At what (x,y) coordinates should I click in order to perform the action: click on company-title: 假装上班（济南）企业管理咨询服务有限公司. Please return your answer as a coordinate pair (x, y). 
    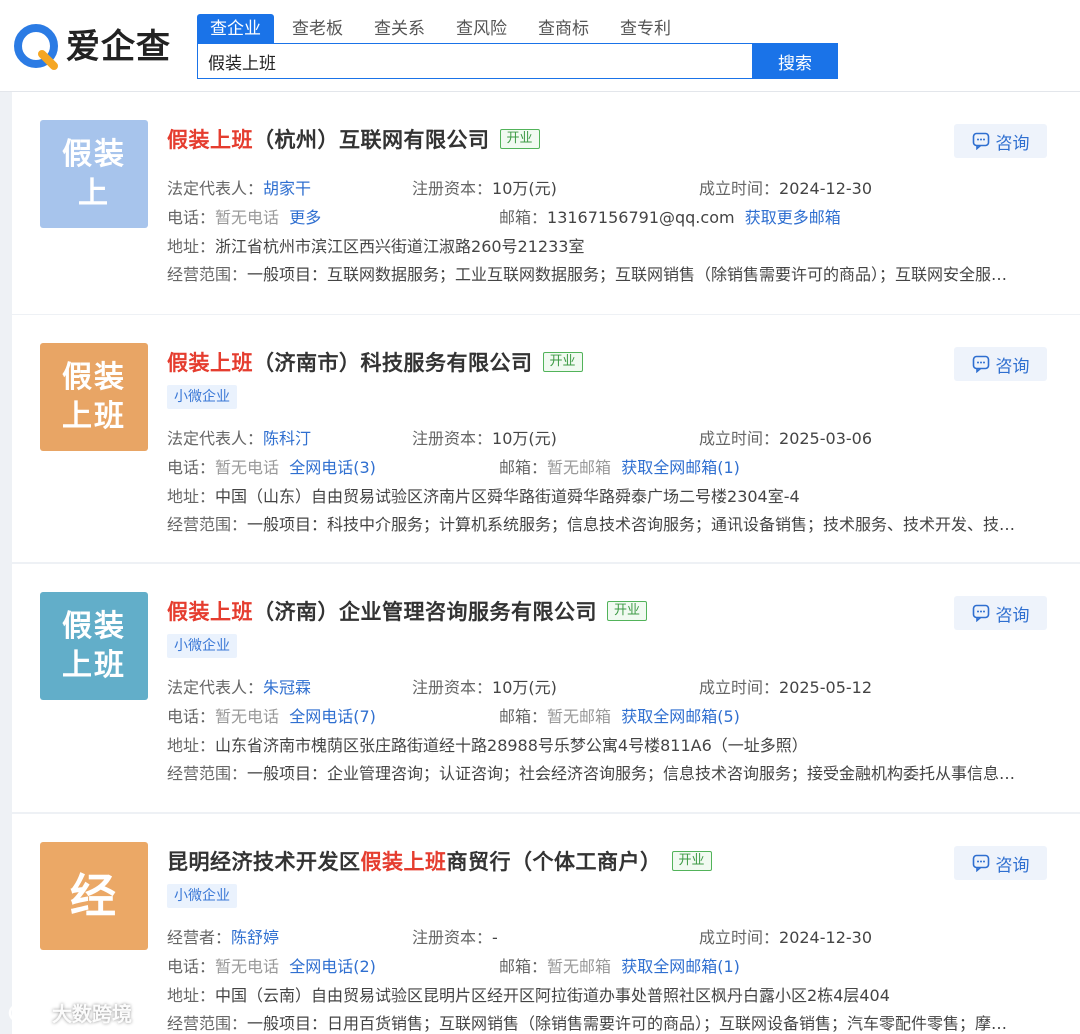
    Looking at the image, I should click on (382, 611).